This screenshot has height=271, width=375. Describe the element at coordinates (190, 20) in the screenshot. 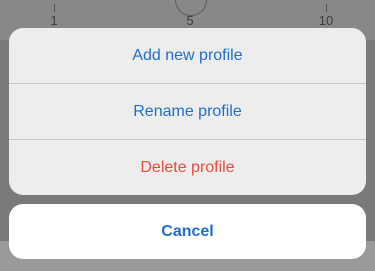

I see `slider-tick-label: 5` at that location.